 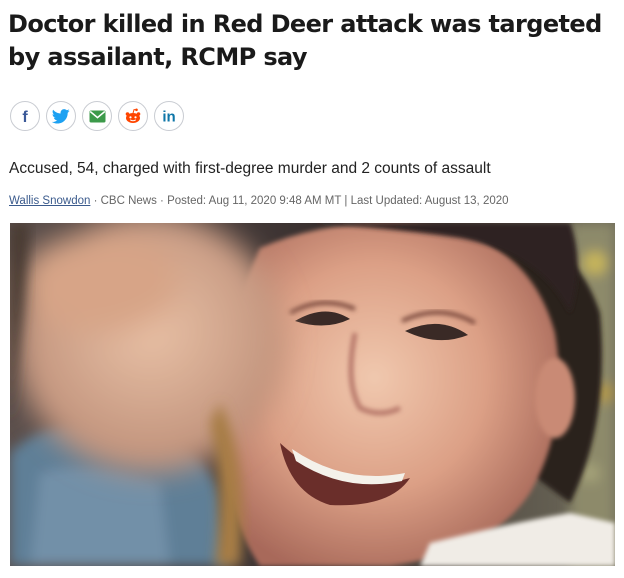 I want to click on byline-updated: Last Updated: August 13, 2020, so click(x=429, y=201).